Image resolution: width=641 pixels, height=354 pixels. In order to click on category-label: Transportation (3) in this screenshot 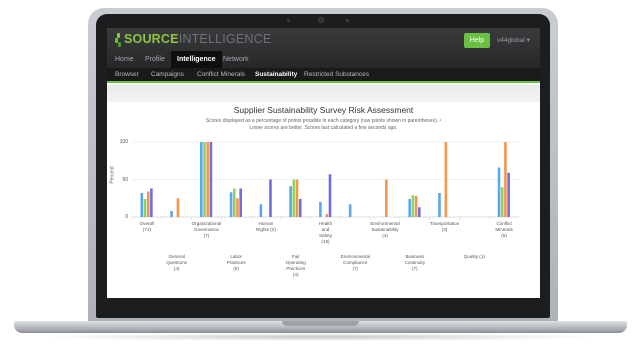, I will do `click(444, 226)`.